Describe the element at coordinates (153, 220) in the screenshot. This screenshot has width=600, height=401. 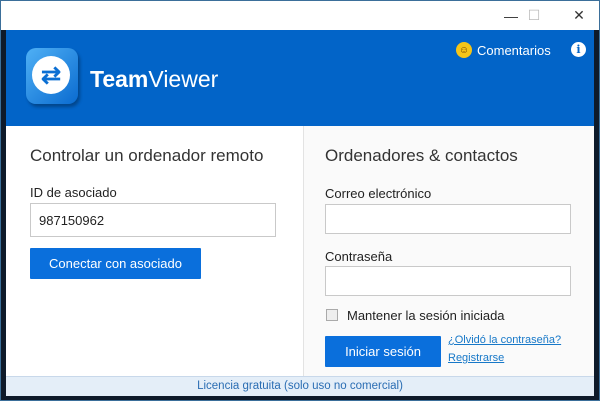
I see `partner-id-input: 987150962` at that location.